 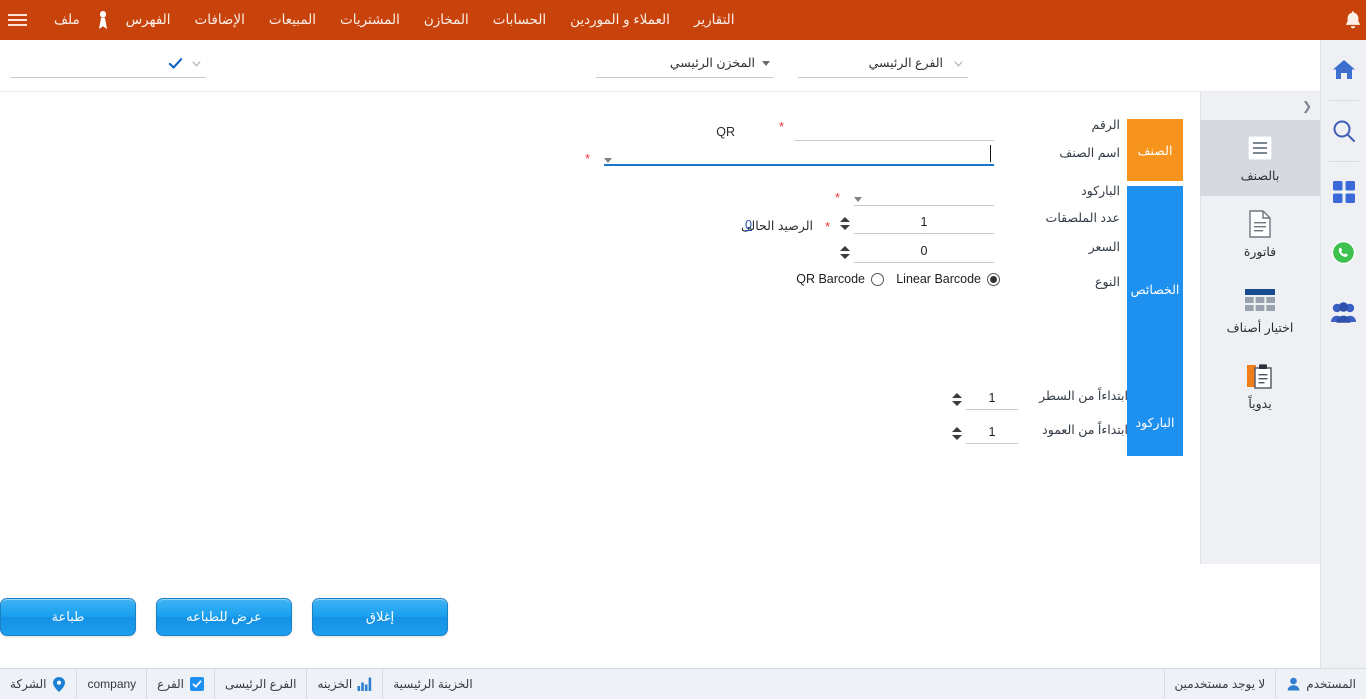 What do you see at coordinates (1343, 312) in the screenshot?
I see `users-icon` at bounding box center [1343, 312].